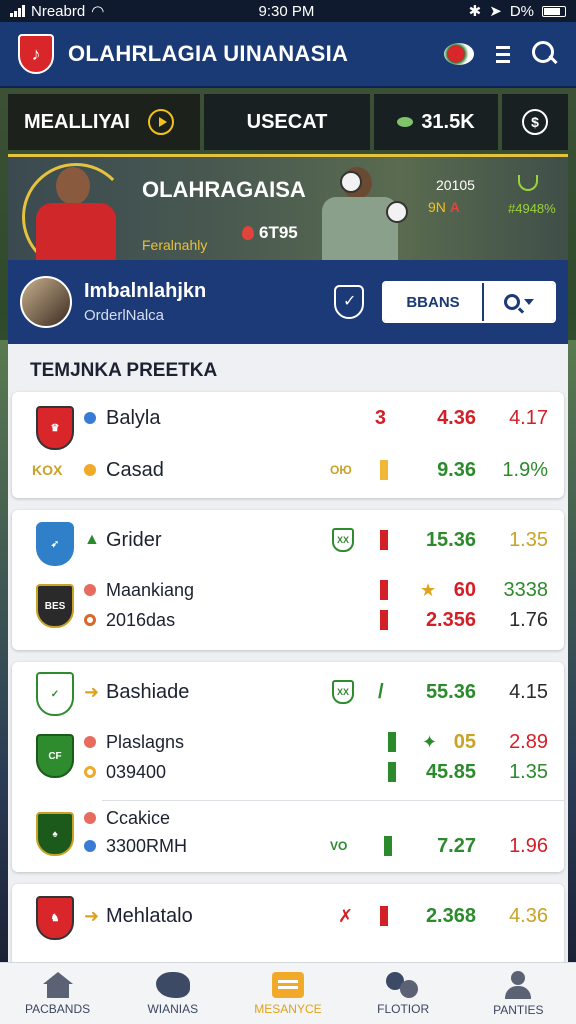 The image size is (576, 1024). I want to click on odds-away: 1.96, so click(518, 846).